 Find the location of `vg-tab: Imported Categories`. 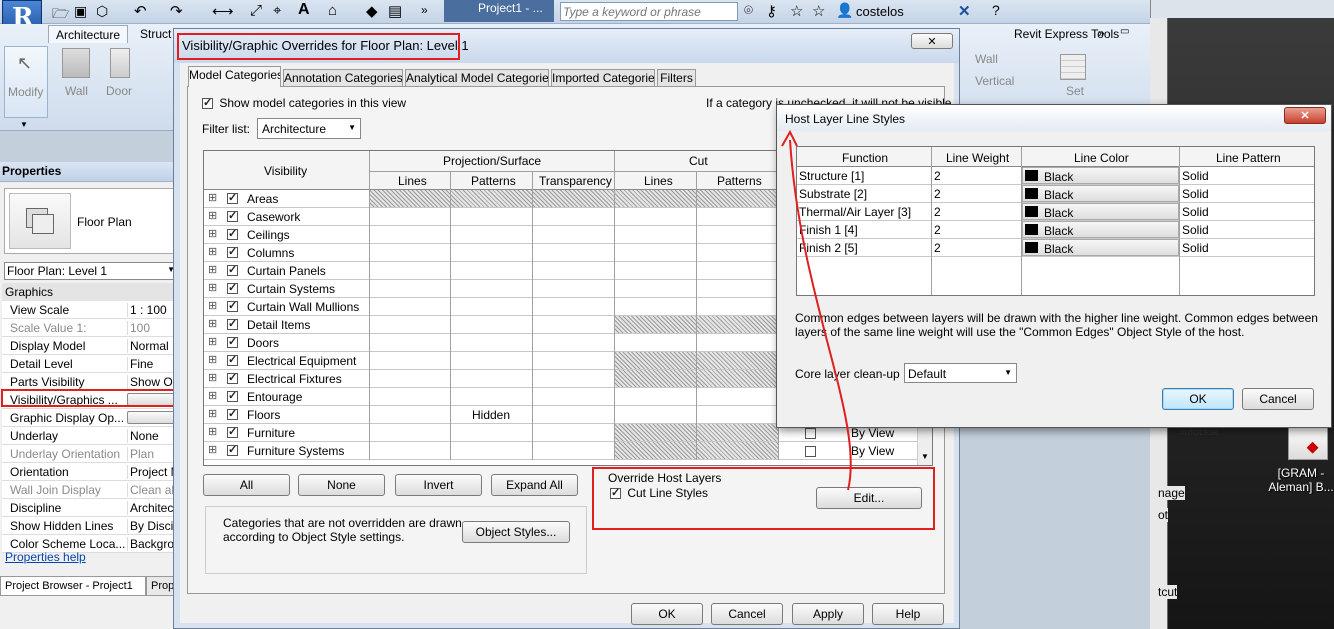

vg-tab: Imported Categories is located at coordinates (603, 78).